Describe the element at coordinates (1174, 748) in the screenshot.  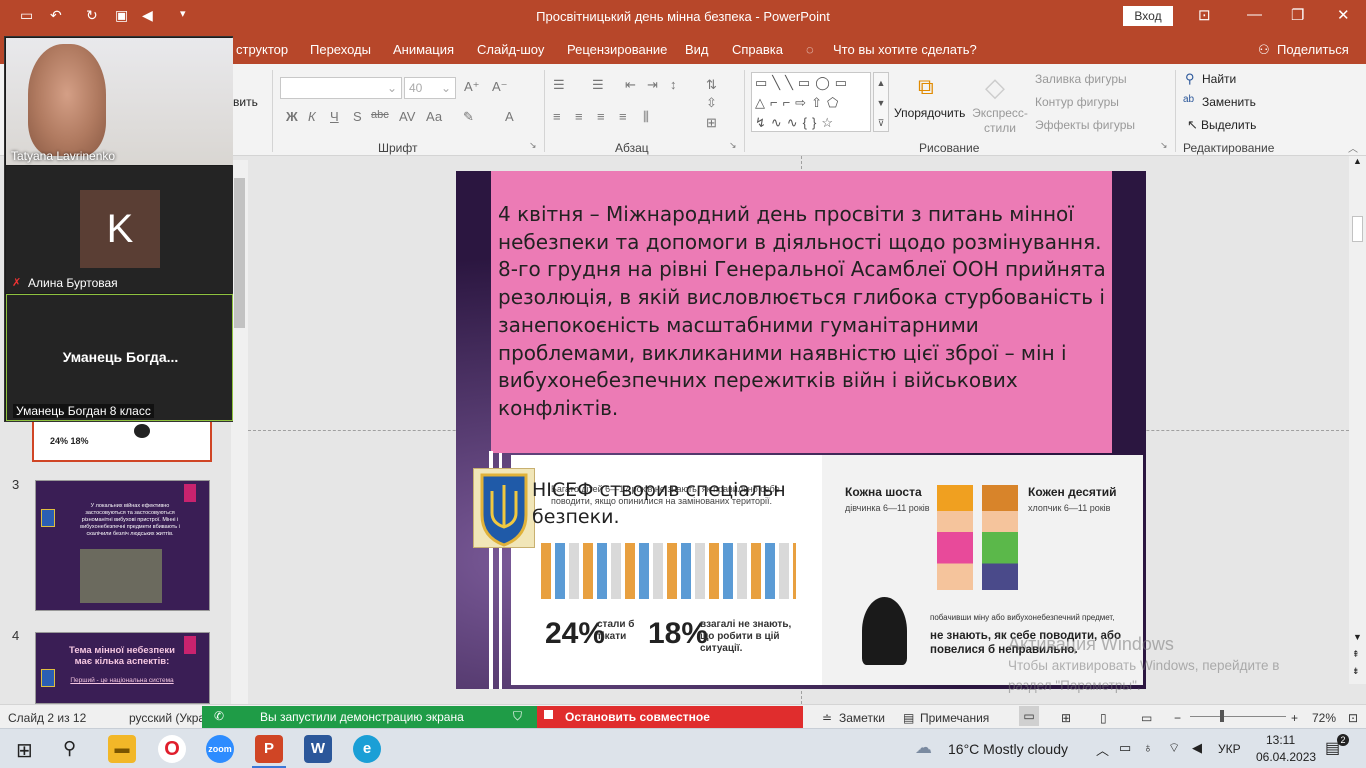
I see `wifi-icon: ⌔` at that location.